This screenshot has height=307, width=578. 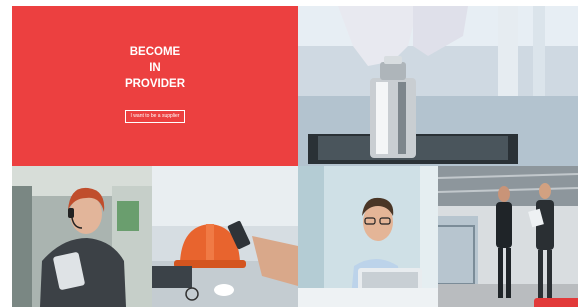 I want to click on become-supplier-button: I want to be a supplier, so click(x=155, y=116).